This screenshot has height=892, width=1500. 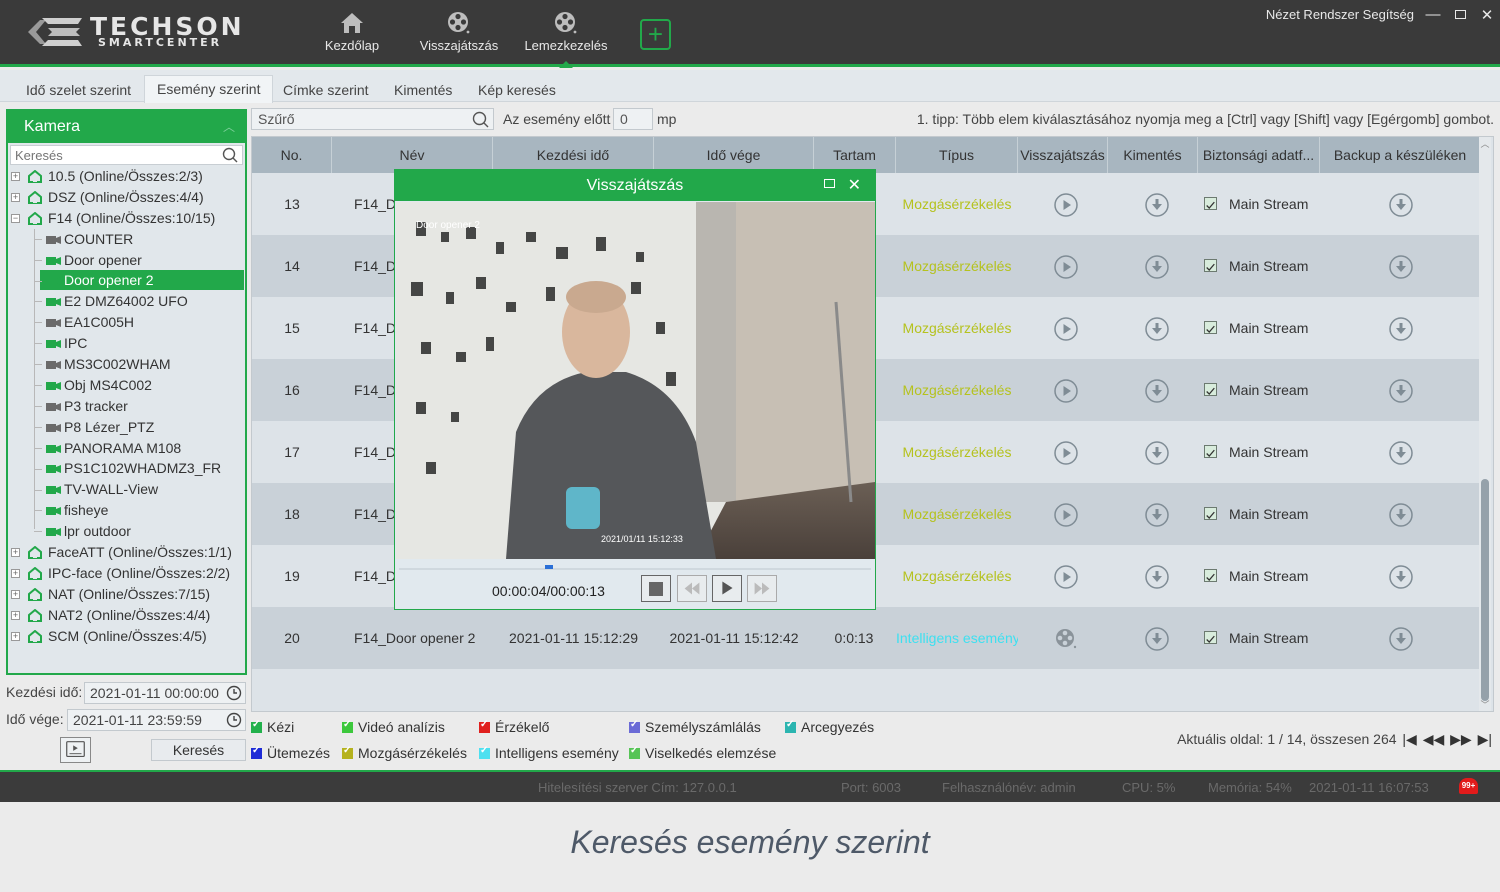 What do you see at coordinates (326, 90) in the screenshot?
I see `tab-by-tag: Címke szerint` at bounding box center [326, 90].